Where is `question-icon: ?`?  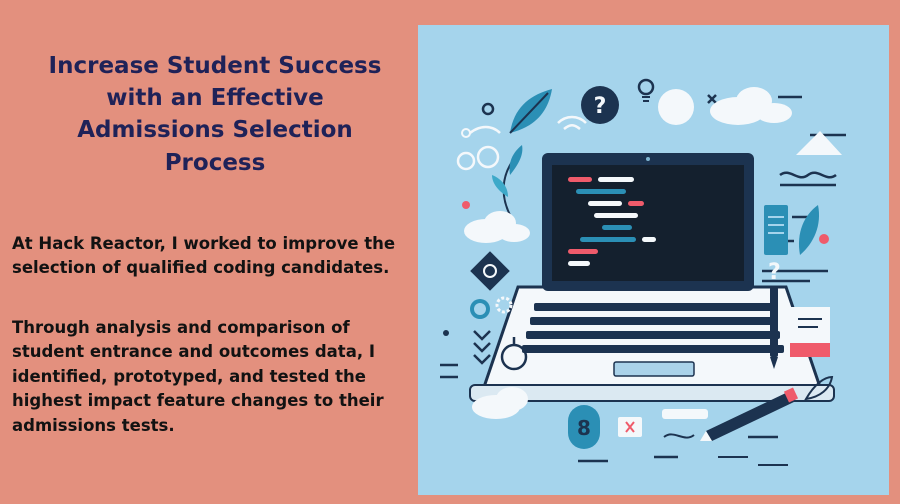
question-icon: ? is located at coordinates (600, 105).